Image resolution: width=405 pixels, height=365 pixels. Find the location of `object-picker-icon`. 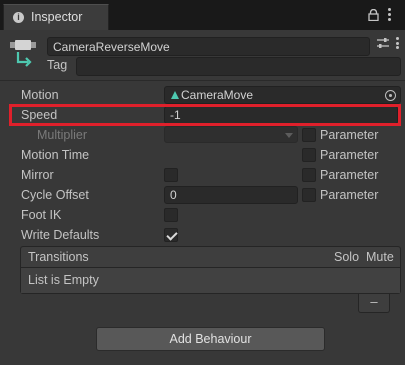

object-picker-icon is located at coordinates (390, 95).